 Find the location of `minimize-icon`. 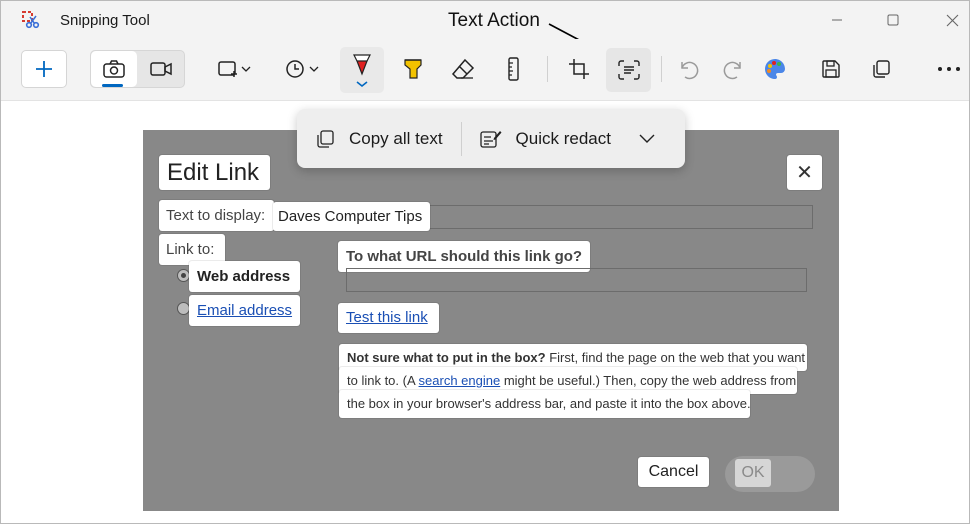

minimize-icon is located at coordinates (837, 20).